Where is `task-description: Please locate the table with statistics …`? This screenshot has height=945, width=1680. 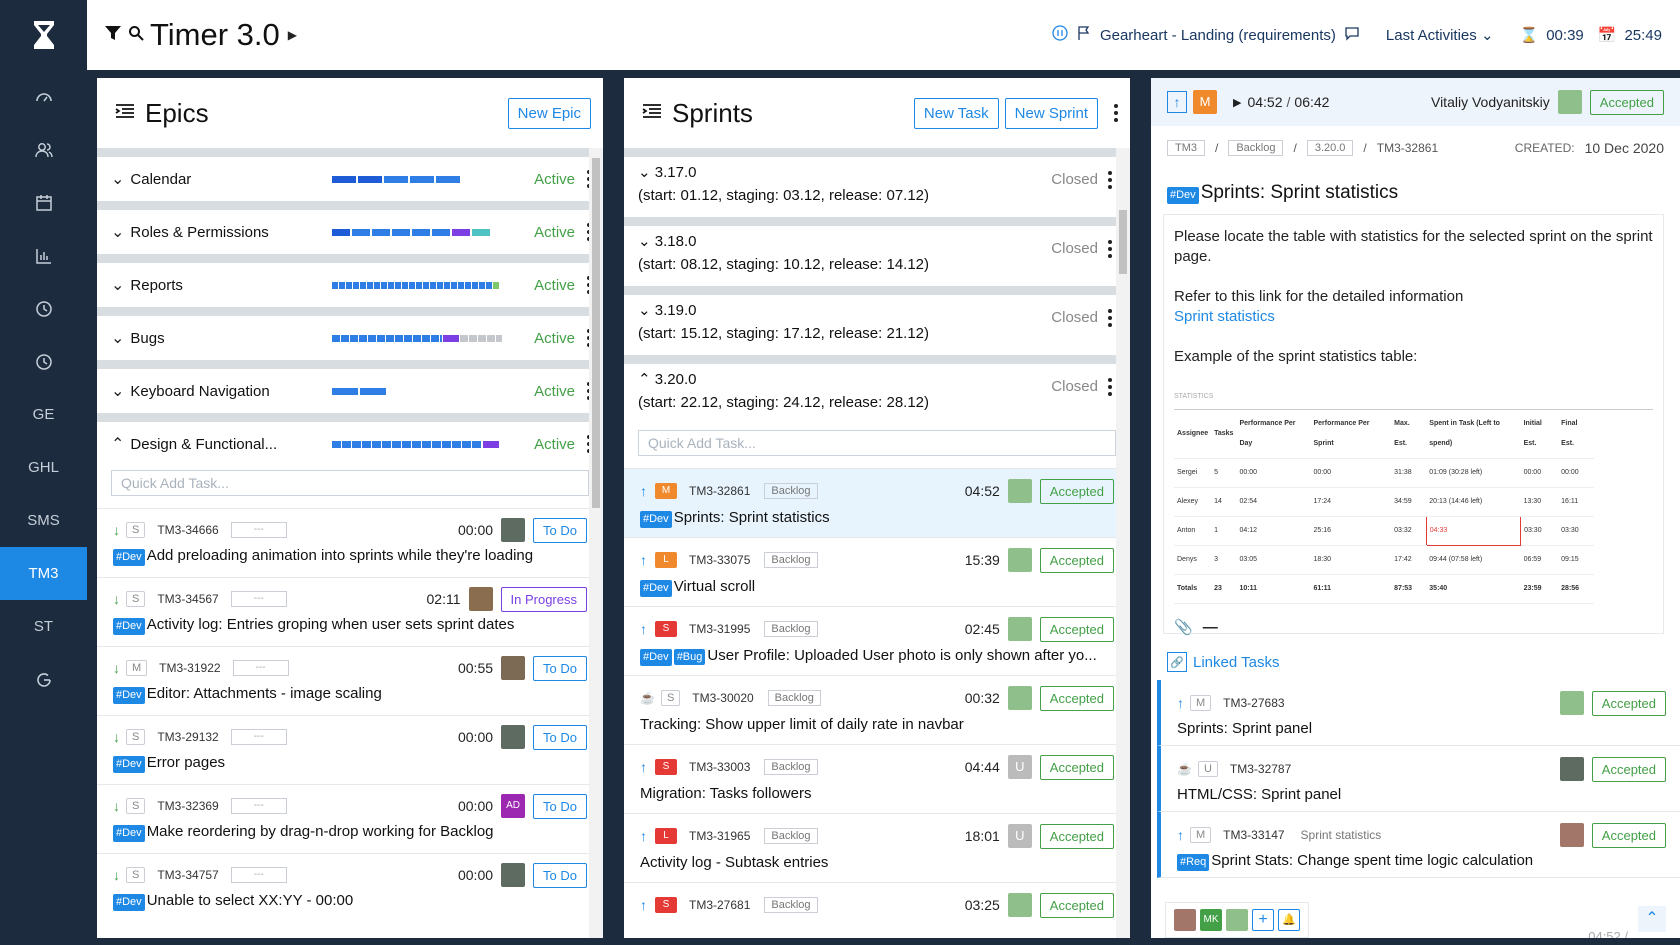 task-description: Please locate the table with statistics … is located at coordinates (1413, 425).